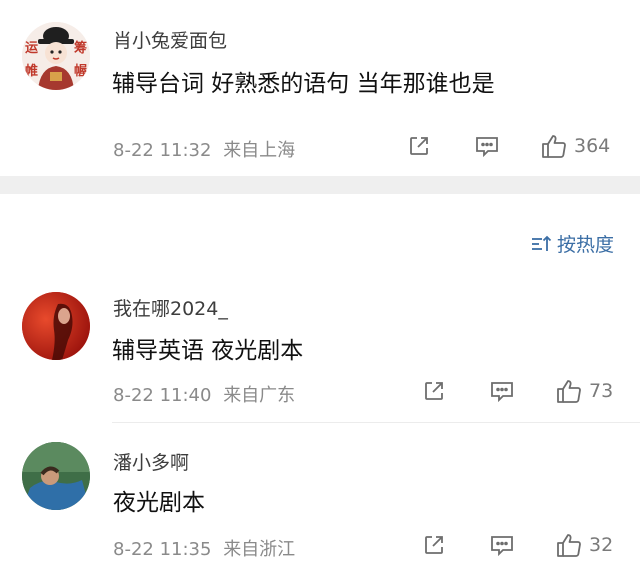 This screenshot has width=640, height=574. Describe the element at coordinates (32, 48) in the screenshot. I see `avatar-char-1: 运` at that location.